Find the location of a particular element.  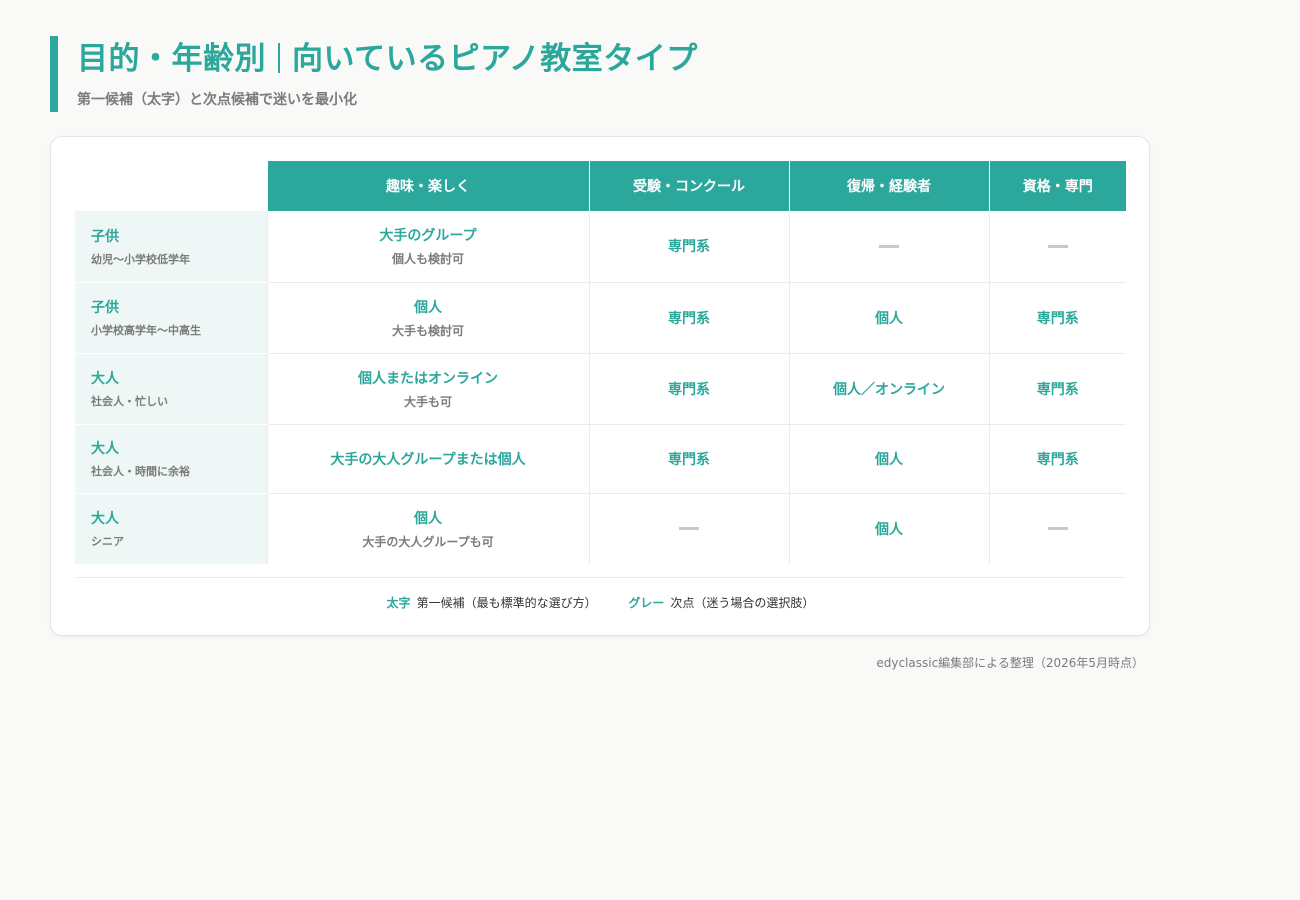

table-header-row: 趣味・楽しく 受験・コンクール 復帰・経験者 資格・専門 is located at coordinates (600, 186).